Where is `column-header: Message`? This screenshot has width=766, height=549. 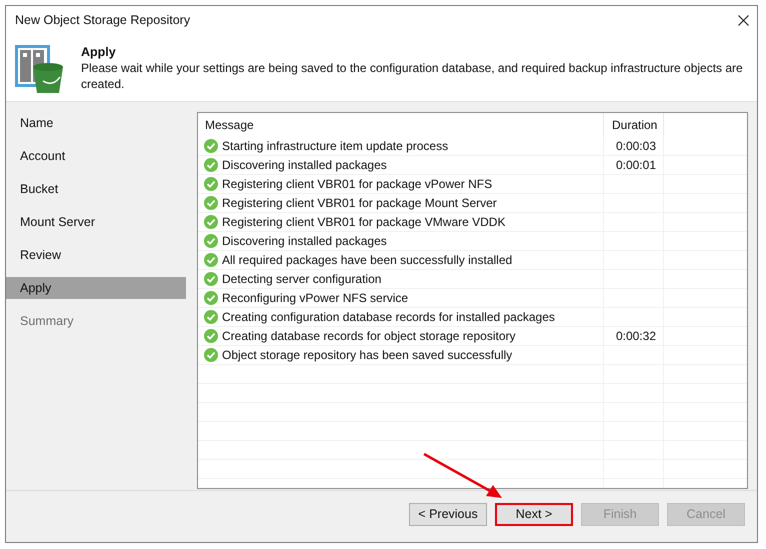 column-header: Message is located at coordinates (401, 125).